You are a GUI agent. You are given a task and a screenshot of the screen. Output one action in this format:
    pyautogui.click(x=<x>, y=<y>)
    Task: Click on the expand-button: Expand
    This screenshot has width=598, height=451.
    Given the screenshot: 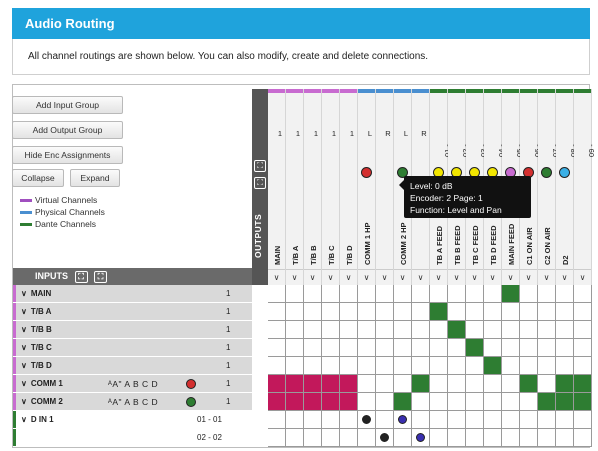 What is the action you would take?
    pyautogui.click(x=95, y=178)
    